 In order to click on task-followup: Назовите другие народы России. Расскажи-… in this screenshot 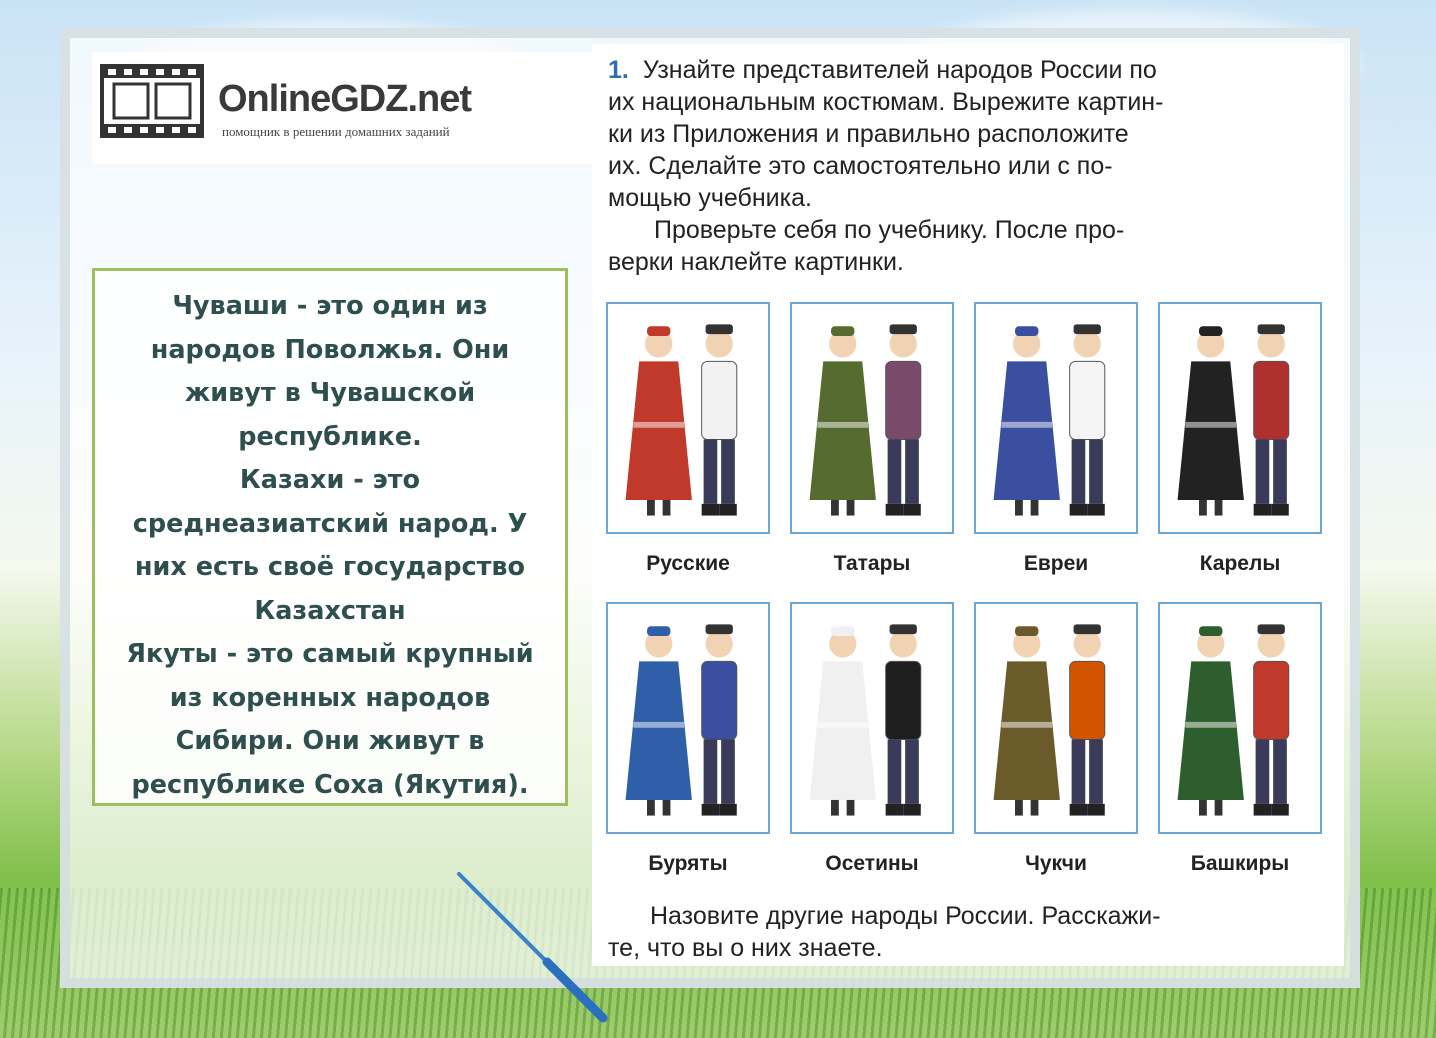, I will do `click(968, 932)`.